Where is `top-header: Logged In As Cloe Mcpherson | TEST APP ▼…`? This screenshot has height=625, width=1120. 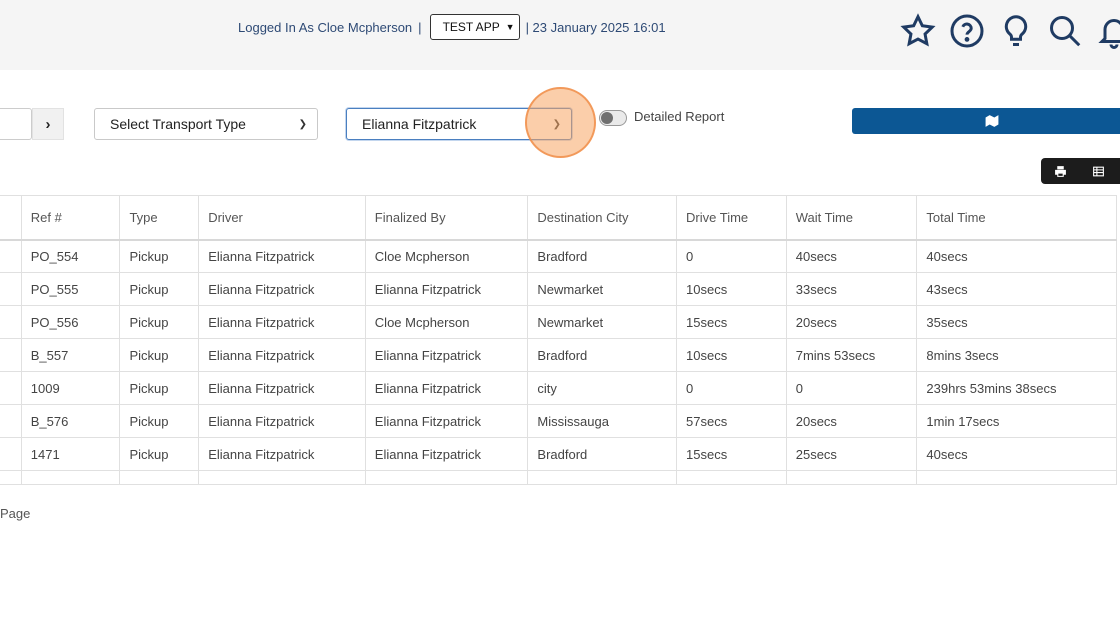
top-header: Logged In As Cloe Mcpherson | TEST APP ▼… is located at coordinates (560, 35).